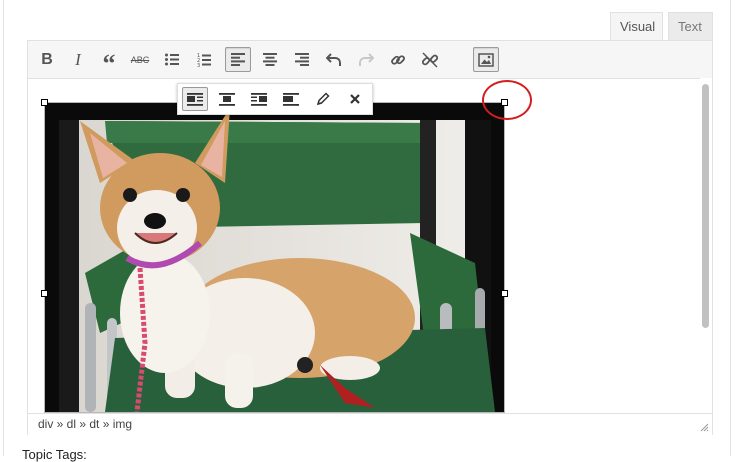  I want to click on resize-handle-top-left, so click(44, 102).